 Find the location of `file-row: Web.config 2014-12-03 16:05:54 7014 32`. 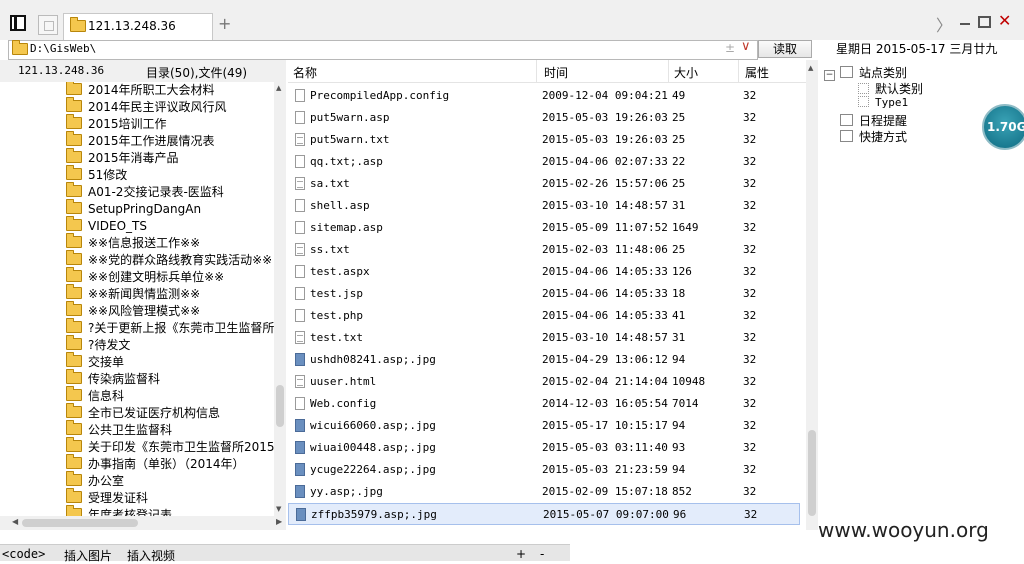

file-row: Web.config 2014-12-03 16:05:54 7014 32 is located at coordinates (544, 404).